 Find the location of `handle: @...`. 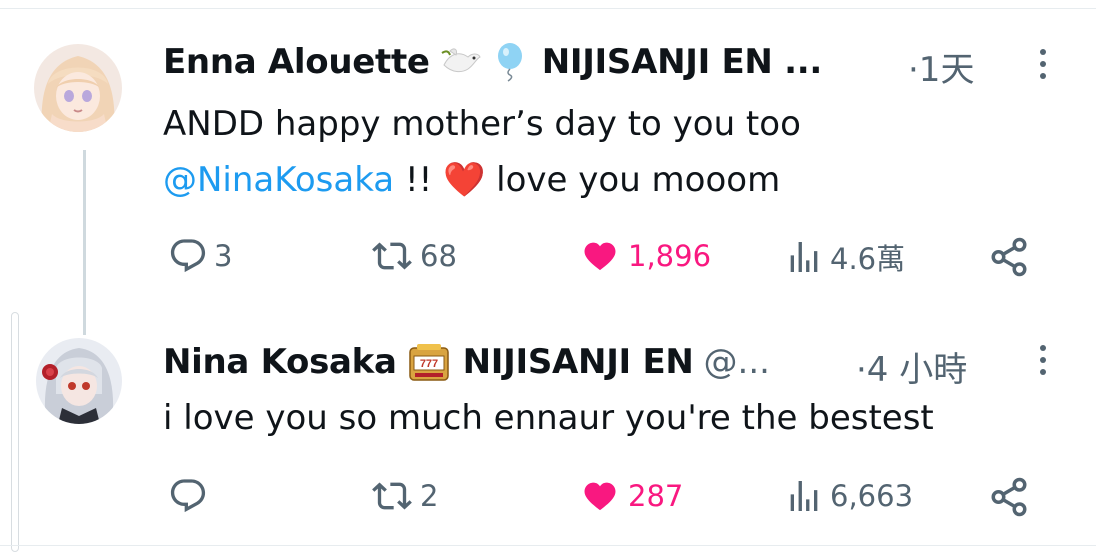

handle: @... is located at coordinates (737, 362).